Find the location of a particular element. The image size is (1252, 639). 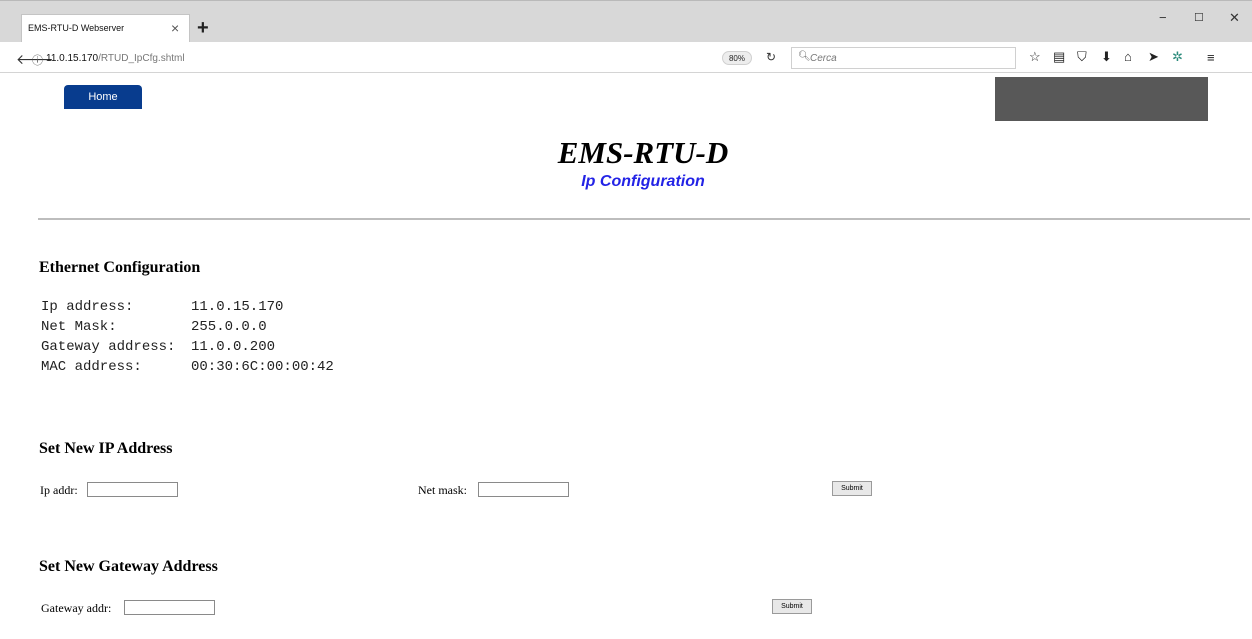

mac-address-value: 00:30:6C:00:00:42 is located at coordinates (262, 367).